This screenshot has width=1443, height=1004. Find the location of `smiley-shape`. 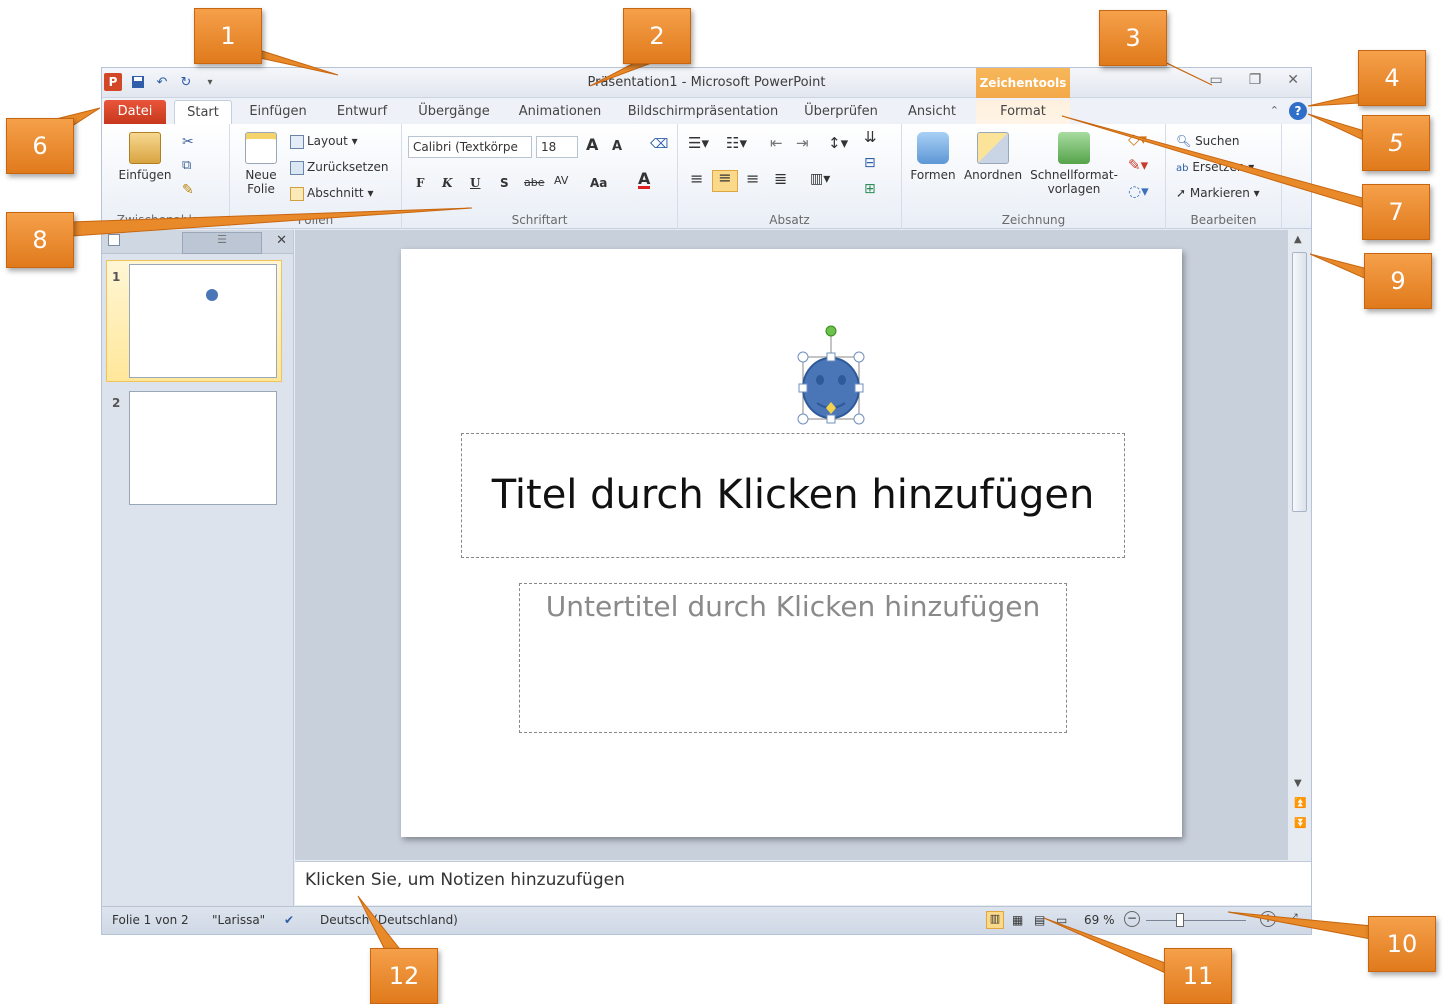

smiley-shape is located at coordinates (831, 376).